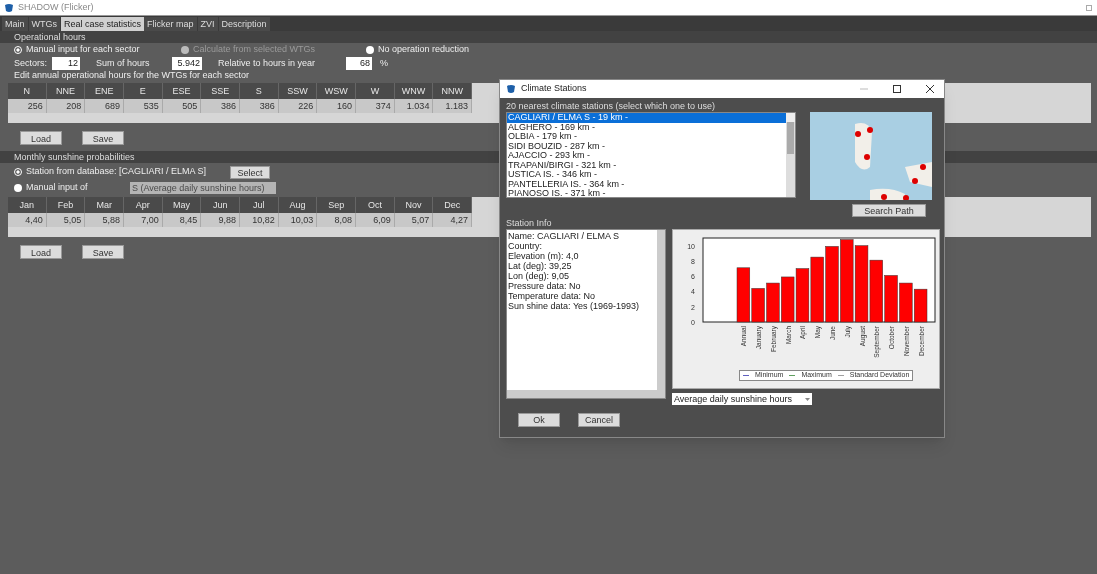  I want to click on table-cell: 535, so click(143, 106).